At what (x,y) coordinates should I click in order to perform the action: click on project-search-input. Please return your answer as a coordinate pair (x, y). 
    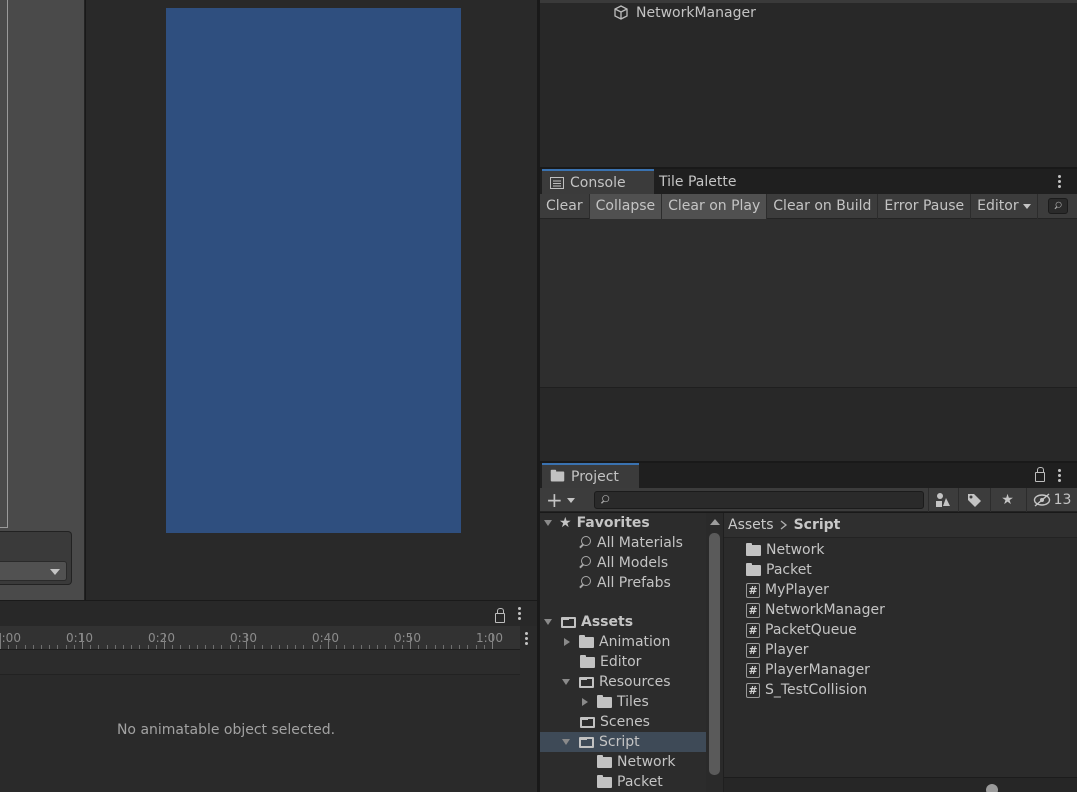
    Looking at the image, I should click on (759, 500).